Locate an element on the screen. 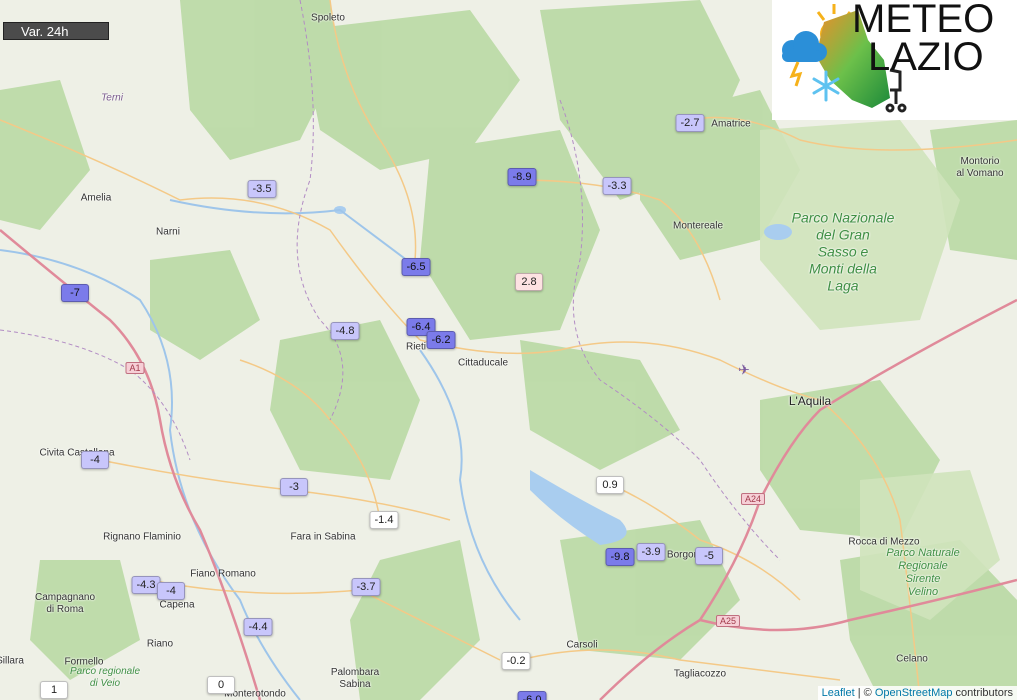 The image size is (1017, 700). station-marker: -0.2 is located at coordinates (516, 661).